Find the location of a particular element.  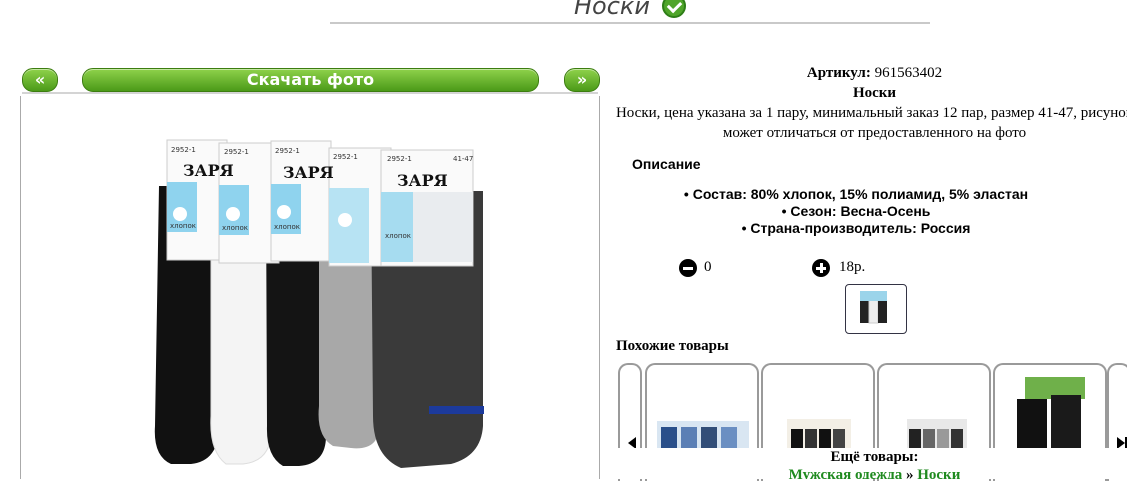

tag-code-4: 2952-1 is located at coordinates (345, 157).